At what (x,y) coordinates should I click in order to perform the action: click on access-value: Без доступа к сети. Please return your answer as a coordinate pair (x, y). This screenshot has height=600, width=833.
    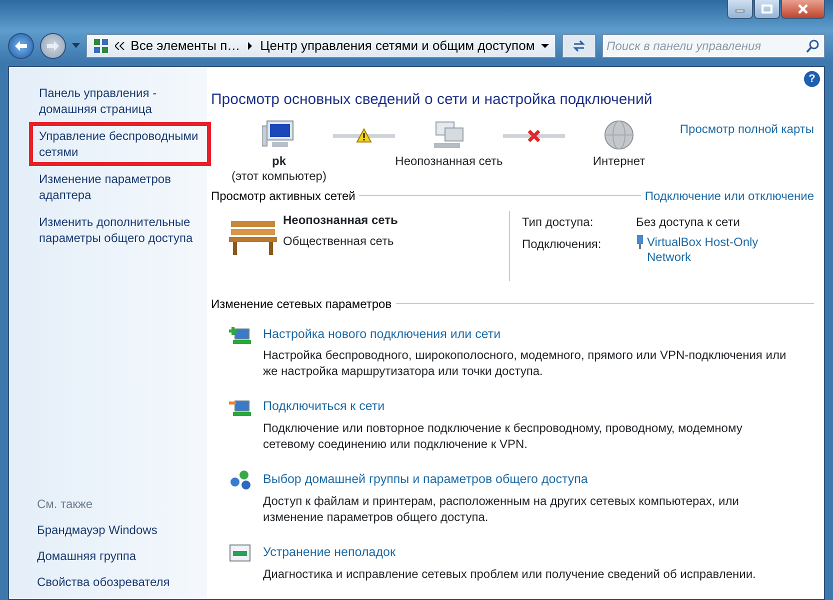
    Looking at the image, I should click on (688, 222).